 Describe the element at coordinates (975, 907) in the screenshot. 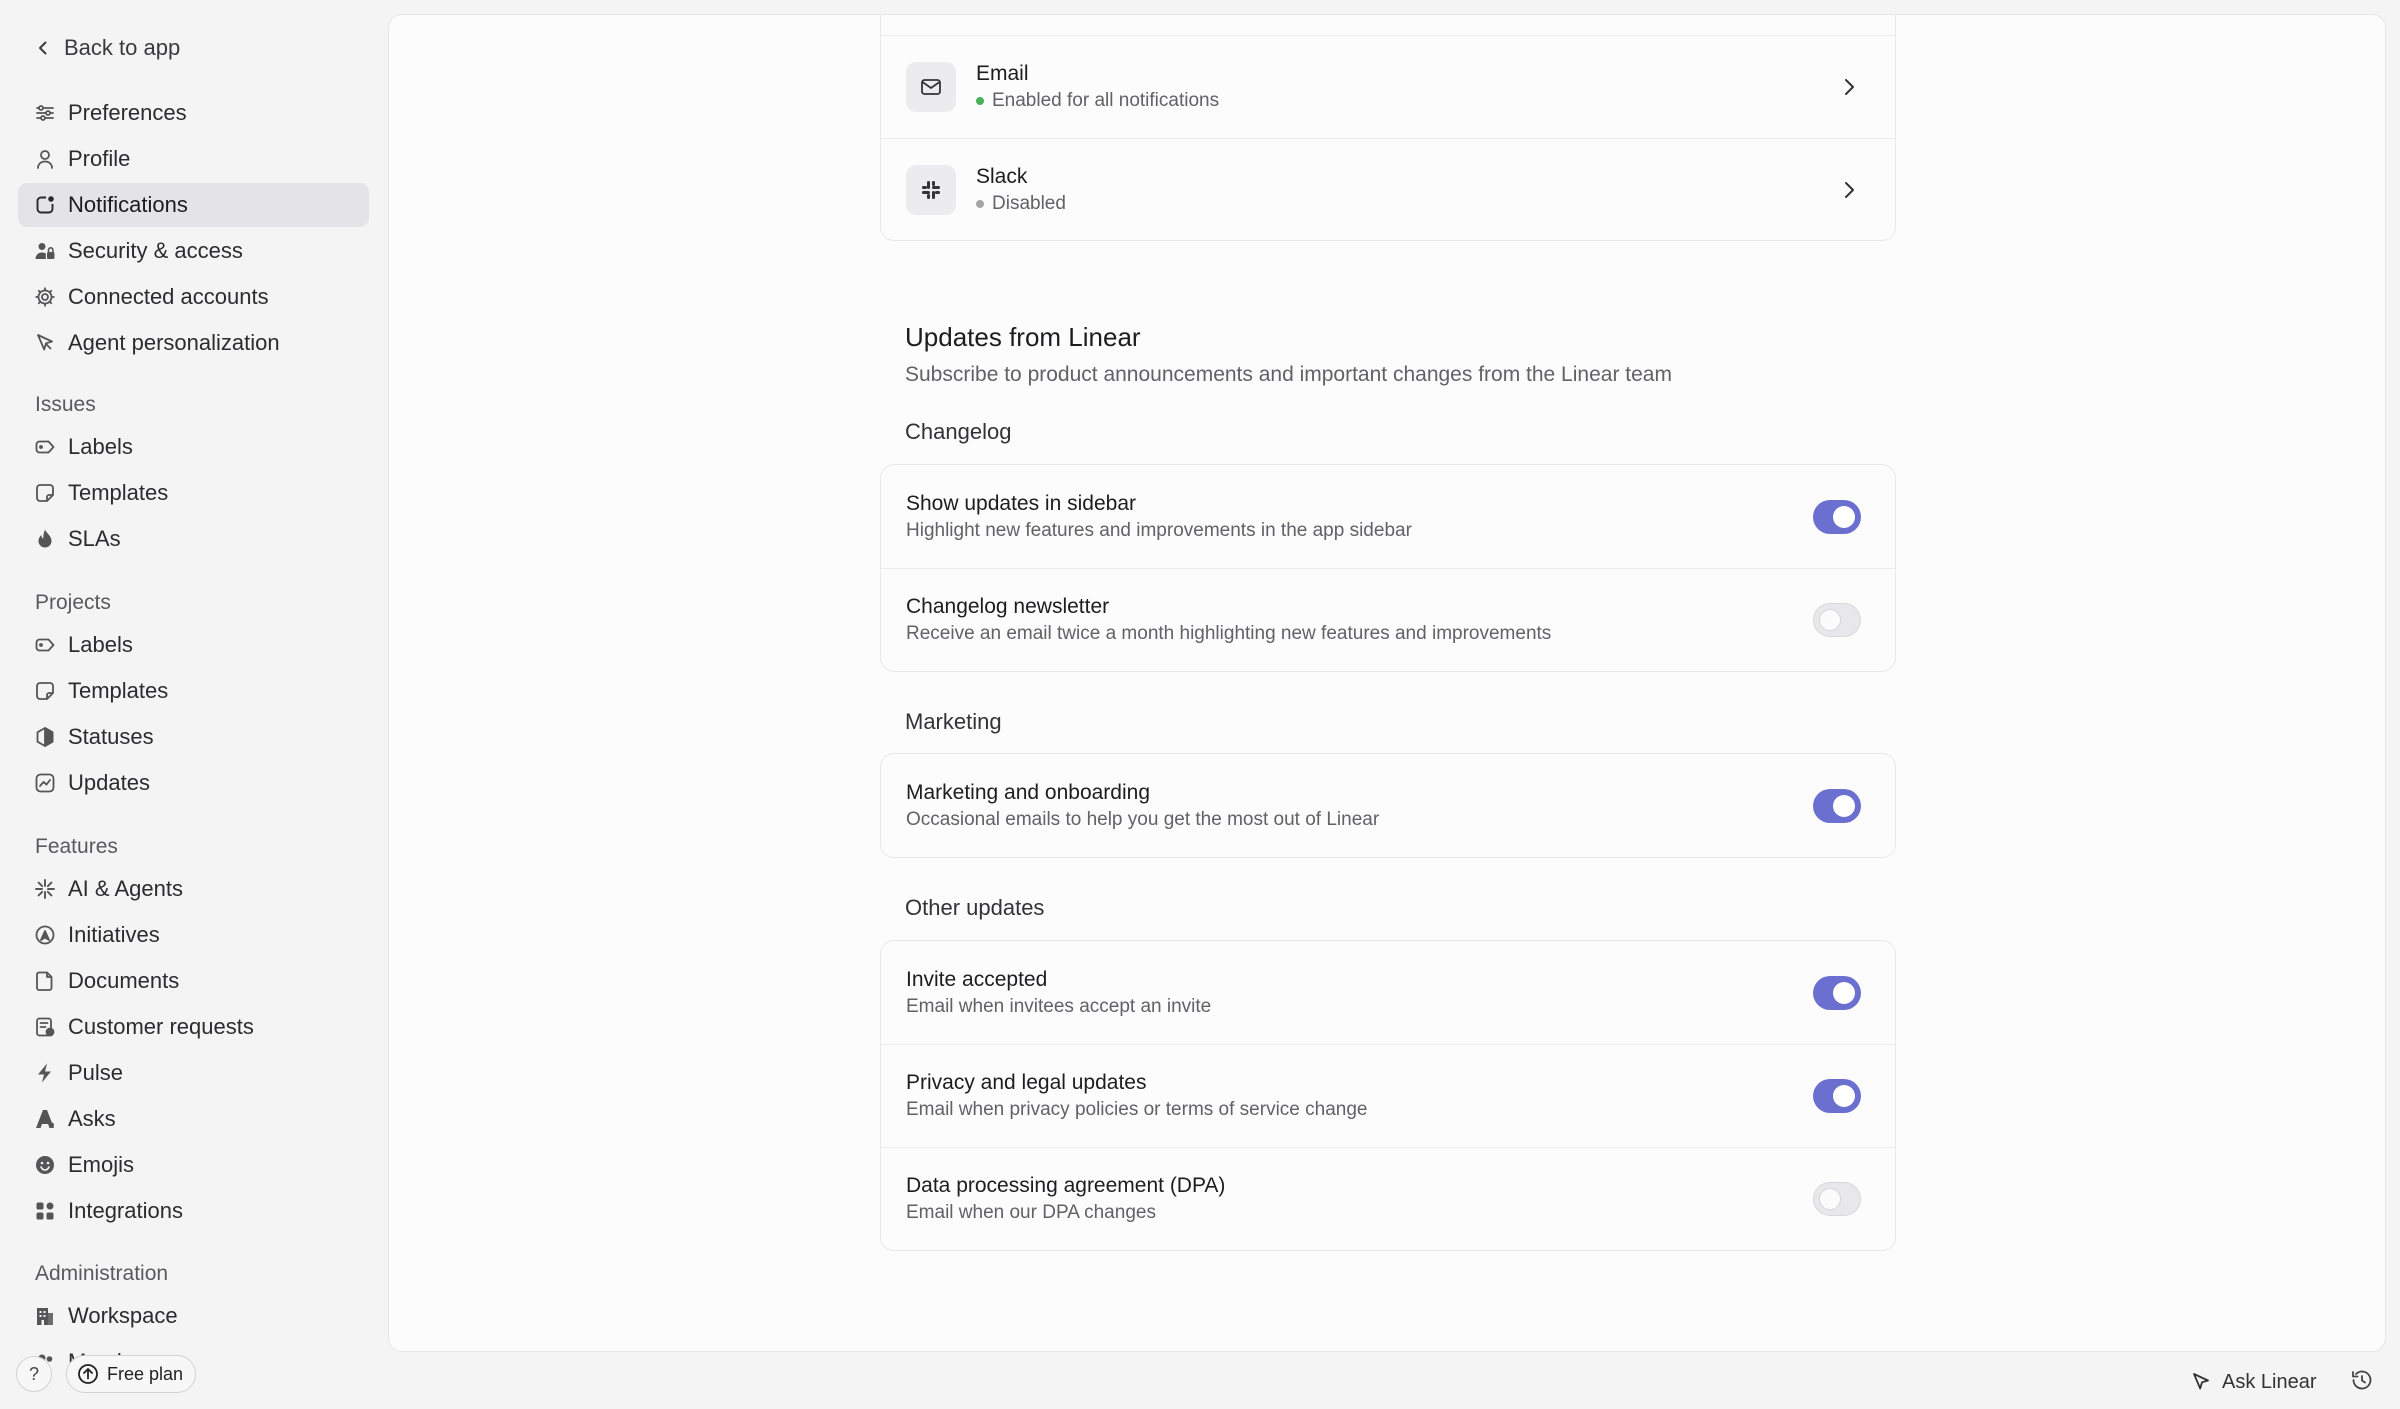

I see `other-updates-heading: Other updates` at that location.